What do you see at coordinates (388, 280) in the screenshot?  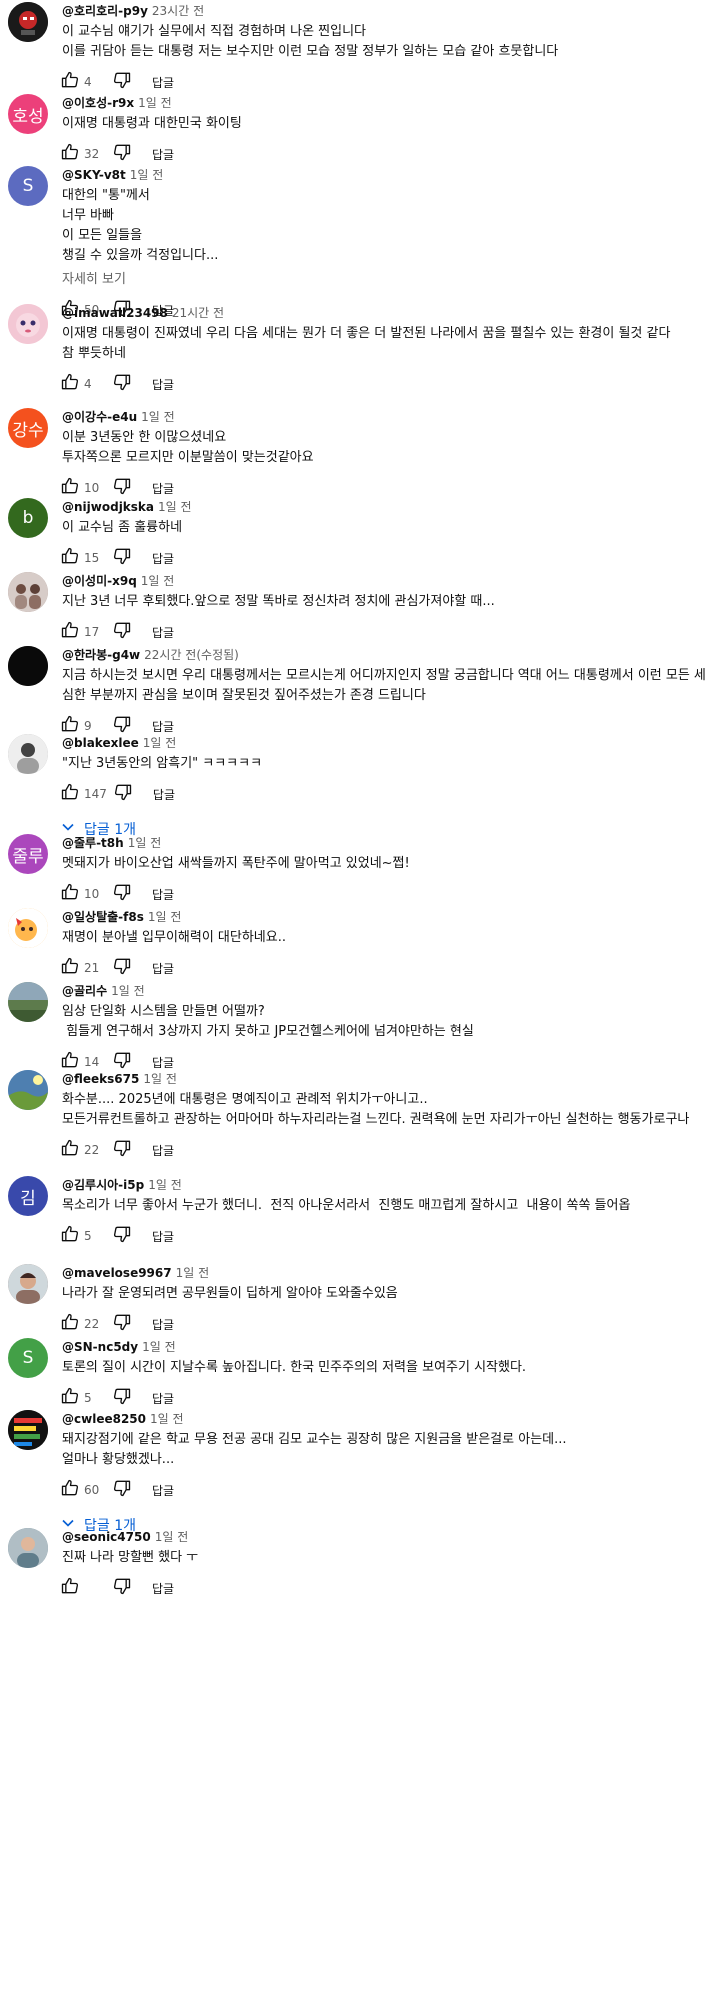 I see `show-more-button: 자세히 보기` at bounding box center [388, 280].